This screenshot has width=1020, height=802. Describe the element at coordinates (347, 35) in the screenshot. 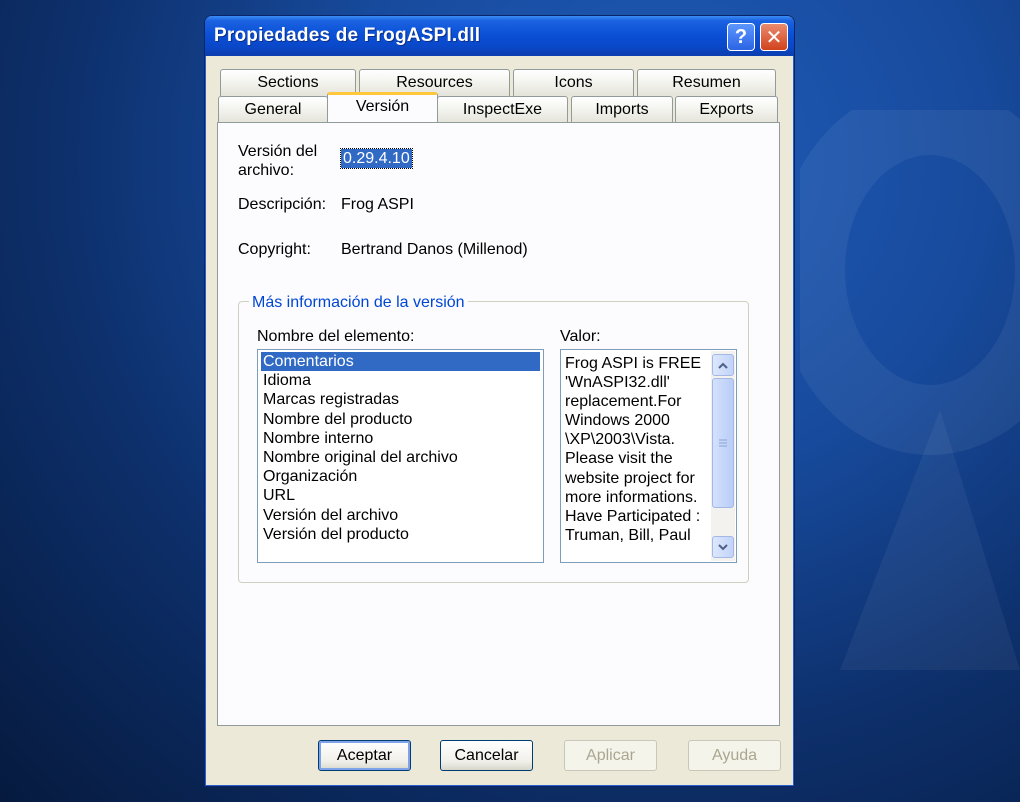

I see `window-title: Propiedades de FrogASPI.dll` at that location.